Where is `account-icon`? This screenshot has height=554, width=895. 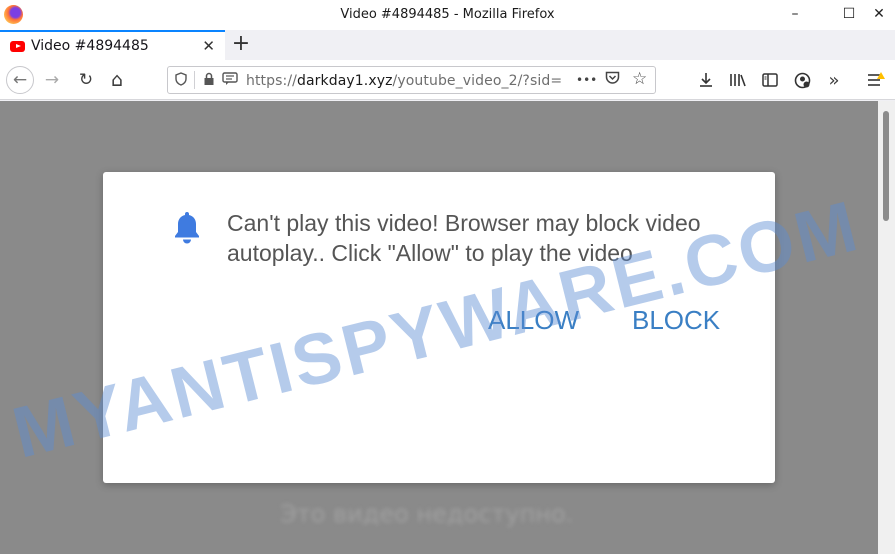
account-icon is located at coordinates (802, 80).